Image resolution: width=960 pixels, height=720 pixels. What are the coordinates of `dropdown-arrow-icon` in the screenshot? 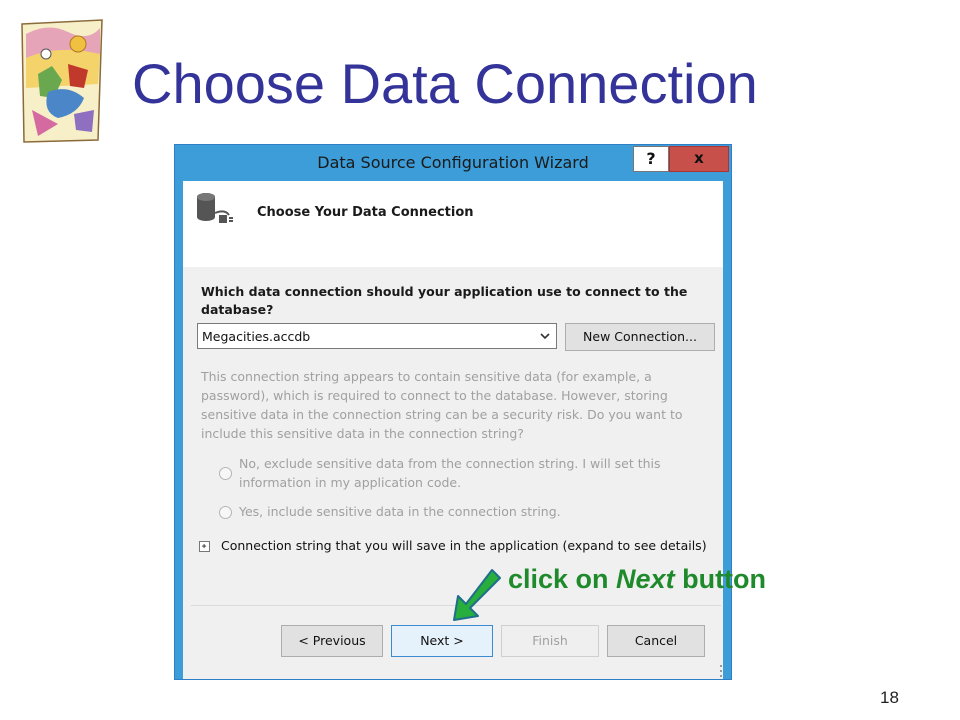 It's located at (545, 336).